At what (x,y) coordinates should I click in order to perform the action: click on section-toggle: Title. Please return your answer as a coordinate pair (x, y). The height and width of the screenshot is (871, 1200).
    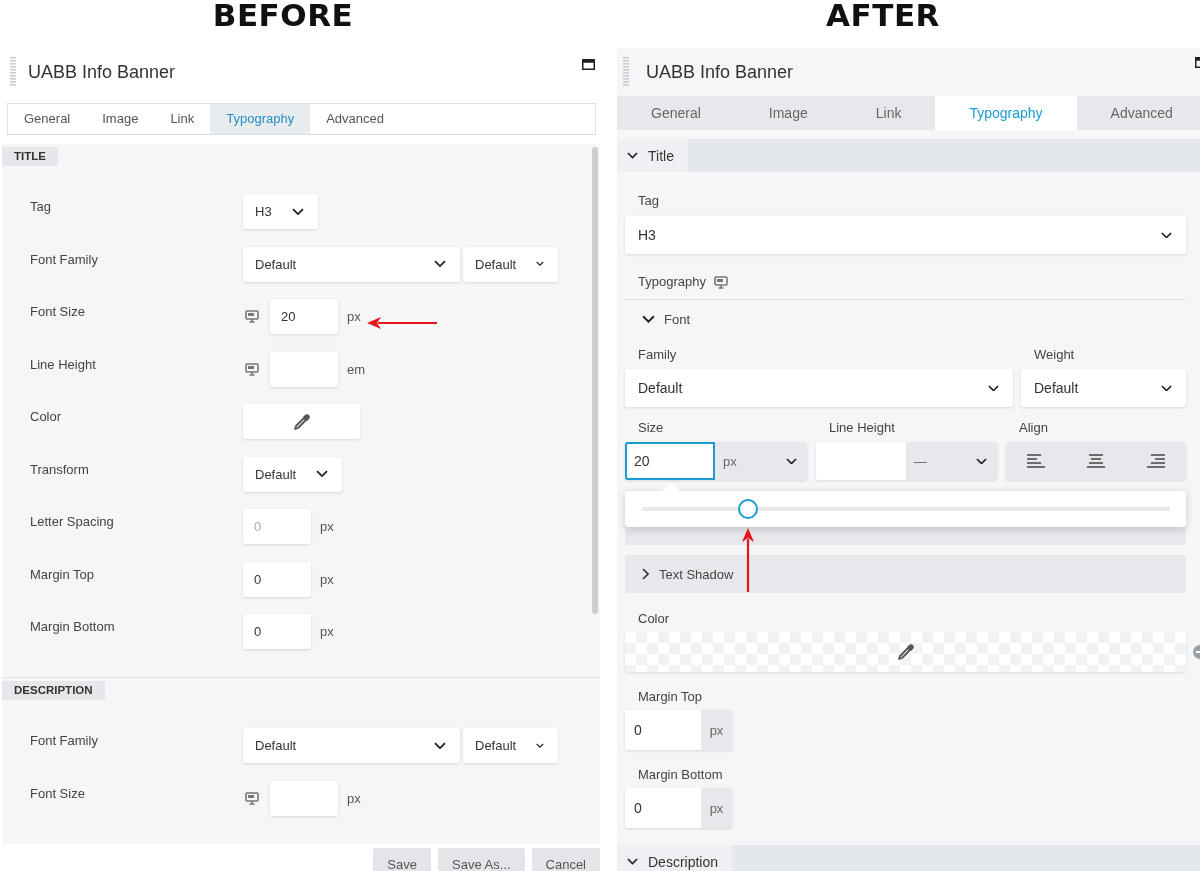
    Looking at the image, I should click on (652, 155).